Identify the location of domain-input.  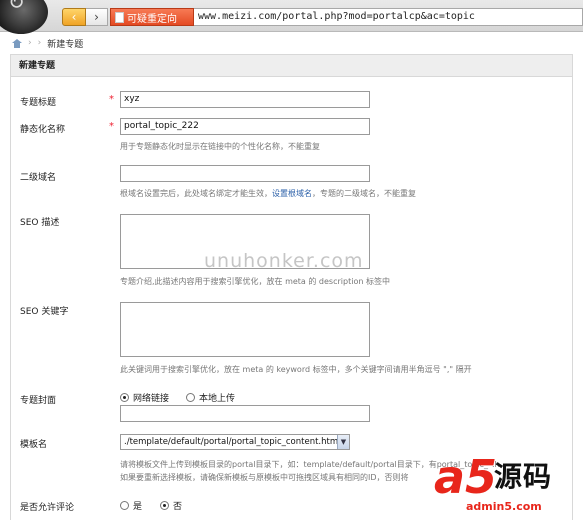
(245, 173).